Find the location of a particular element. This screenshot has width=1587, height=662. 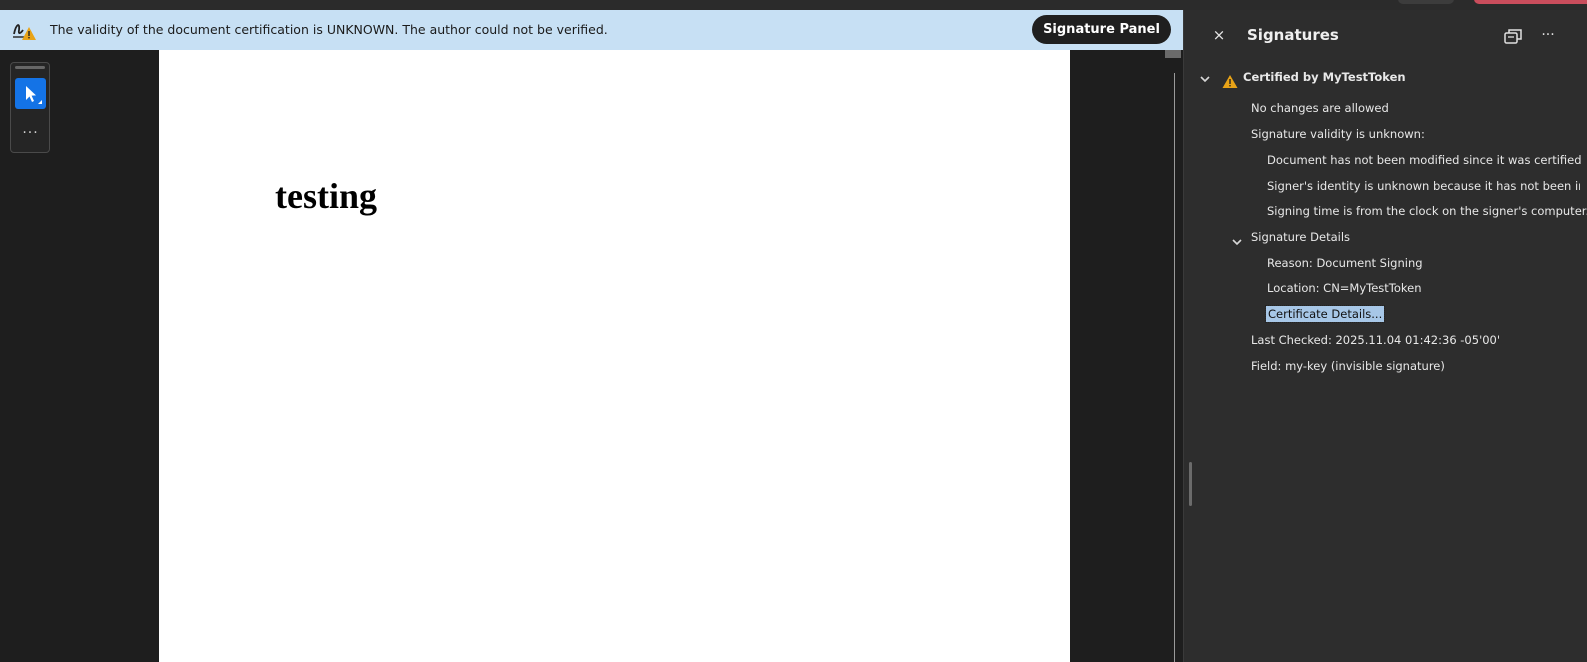

field-item: Field: my-key (invisible signature) is located at coordinates (1348, 366).